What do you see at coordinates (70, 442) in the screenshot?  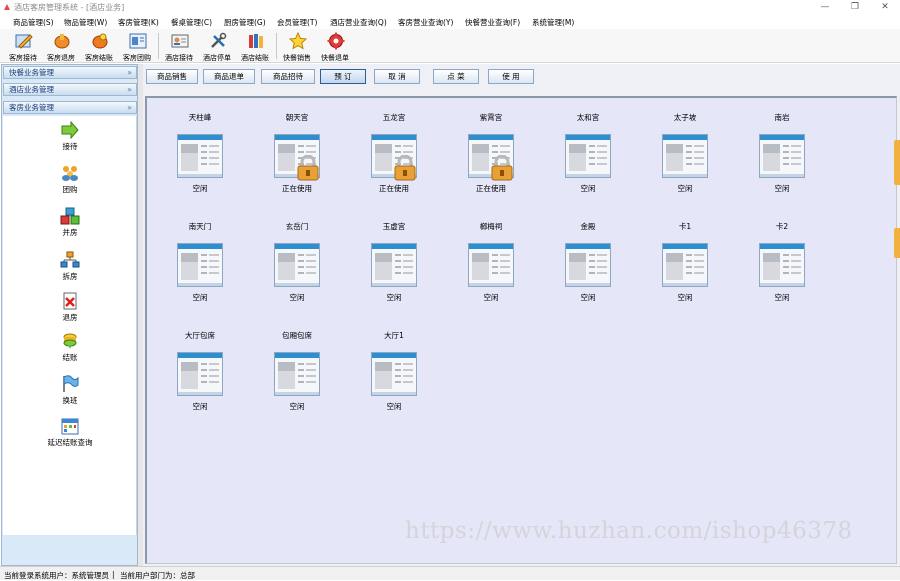 I see `sidebar-item-label: 延迟结账查询` at bounding box center [70, 442].